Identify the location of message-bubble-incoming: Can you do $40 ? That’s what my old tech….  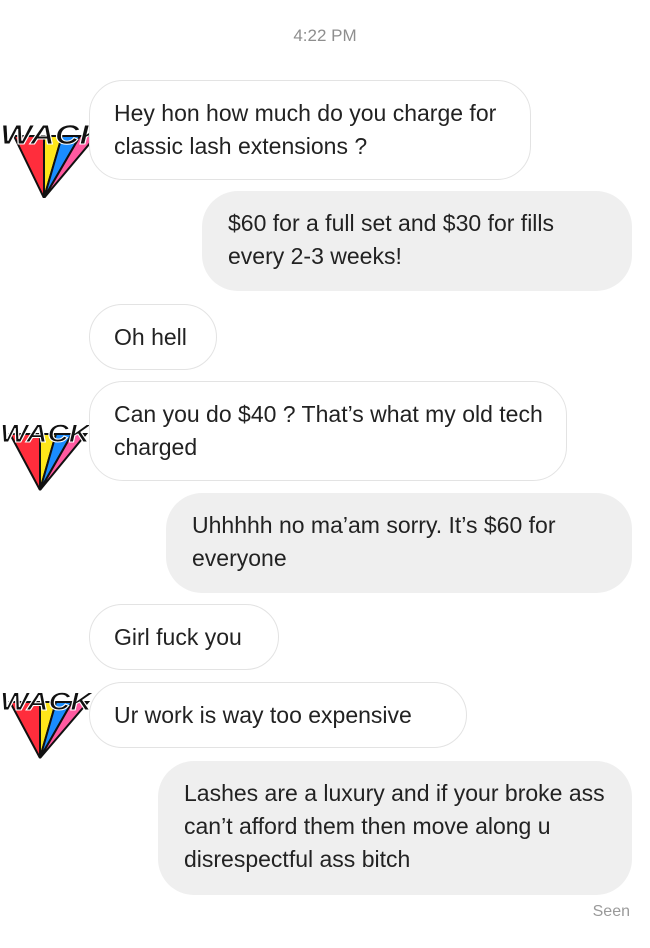
(328, 431).